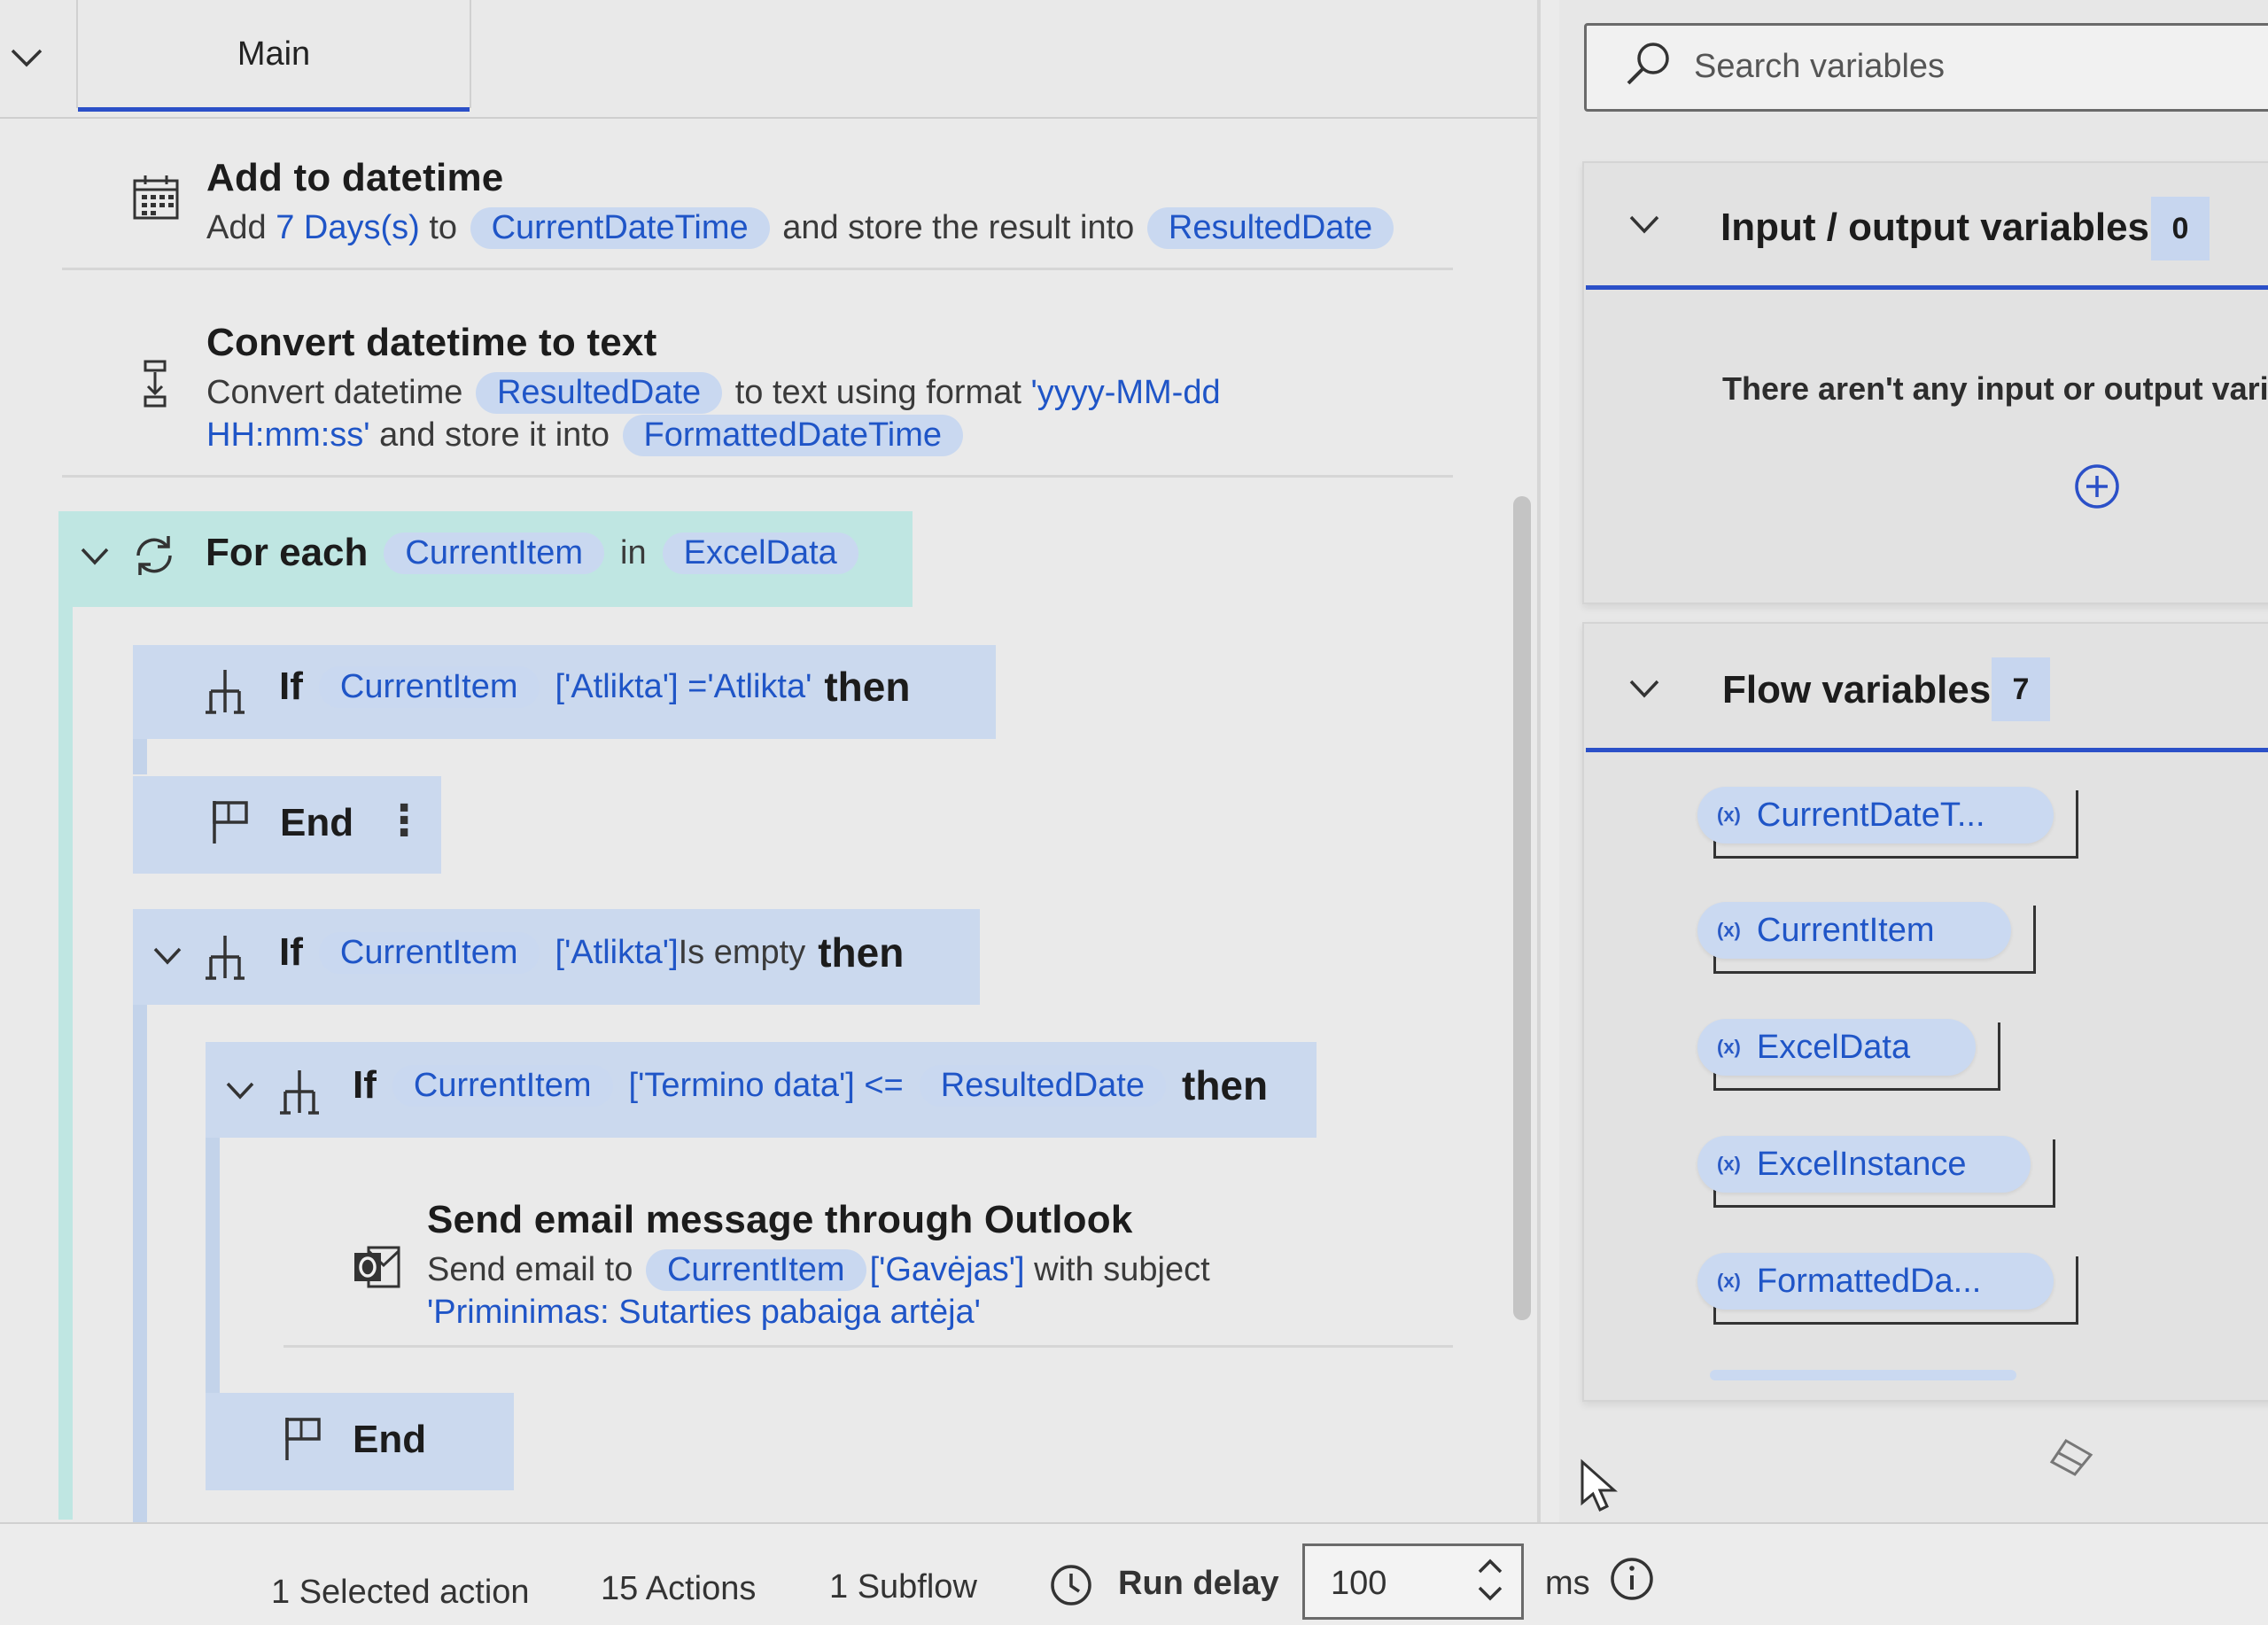  What do you see at coordinates (530, 1269) in the screenshot?
I see `text: Send email to` at bounding box center [530, 1269].